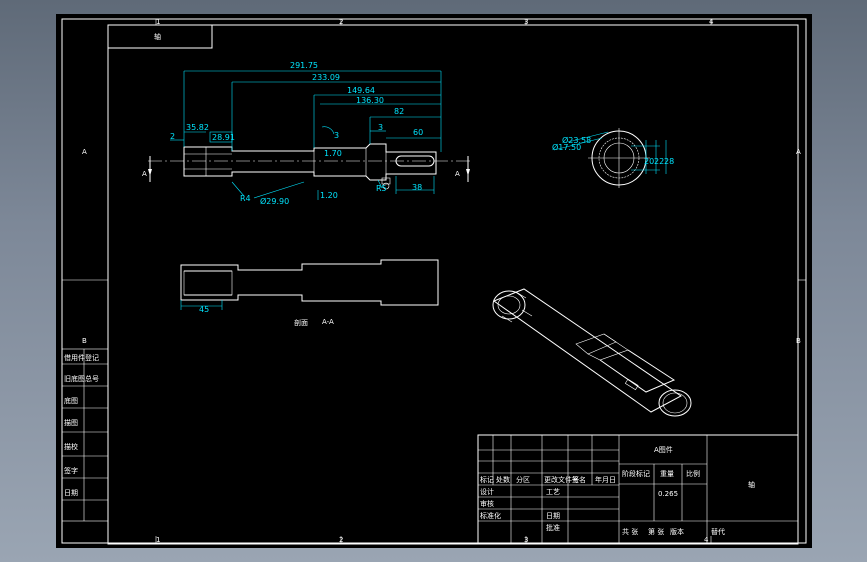 The image size is (867, 562). What do you see at coordinates (798, 341) in the screenshot?
I see `zone-letter-right-b: B` at bounding box center [798, 341].